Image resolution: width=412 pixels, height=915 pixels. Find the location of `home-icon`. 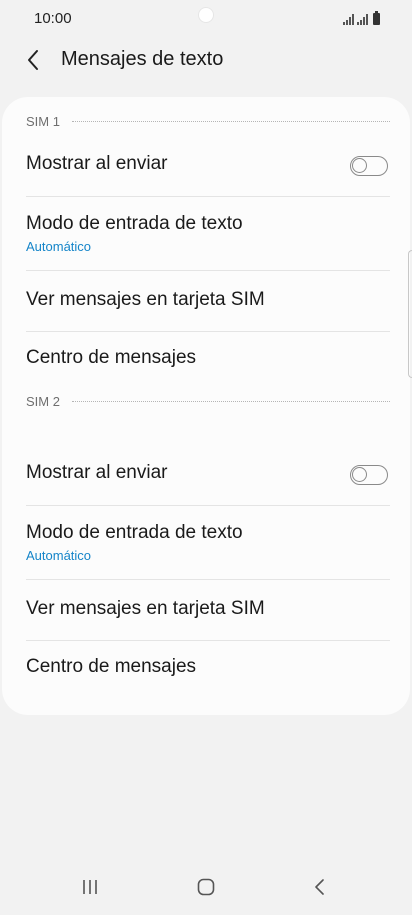

home-icon is located at coordinates (206, 887).